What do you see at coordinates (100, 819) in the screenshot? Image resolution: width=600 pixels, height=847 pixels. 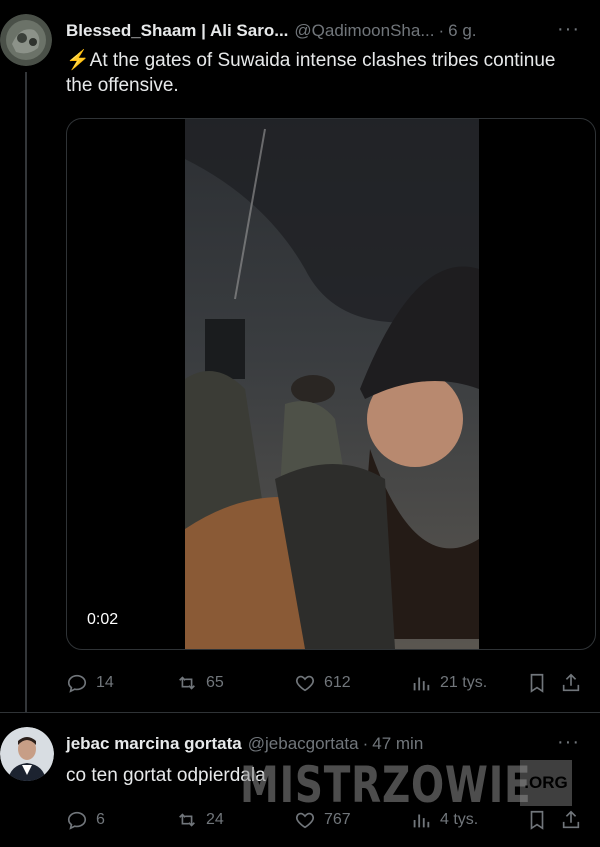 I see `reply-count: 6` at bounding box center [100, 819].